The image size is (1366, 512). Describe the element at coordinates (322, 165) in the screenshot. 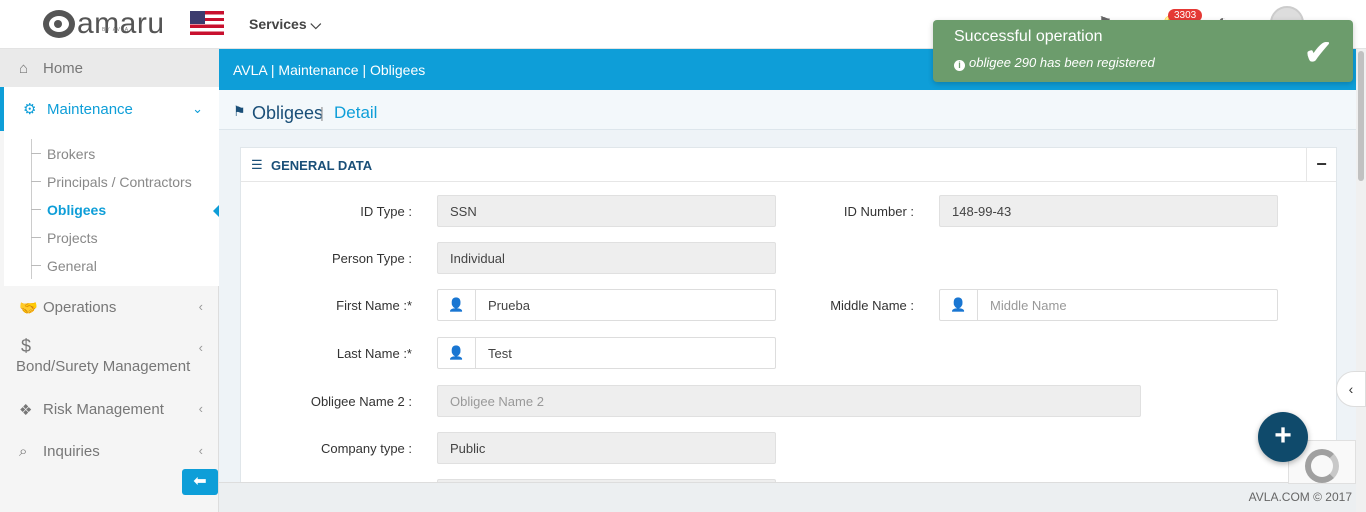

I see `panel-title: GENERAL DATA` at that location.